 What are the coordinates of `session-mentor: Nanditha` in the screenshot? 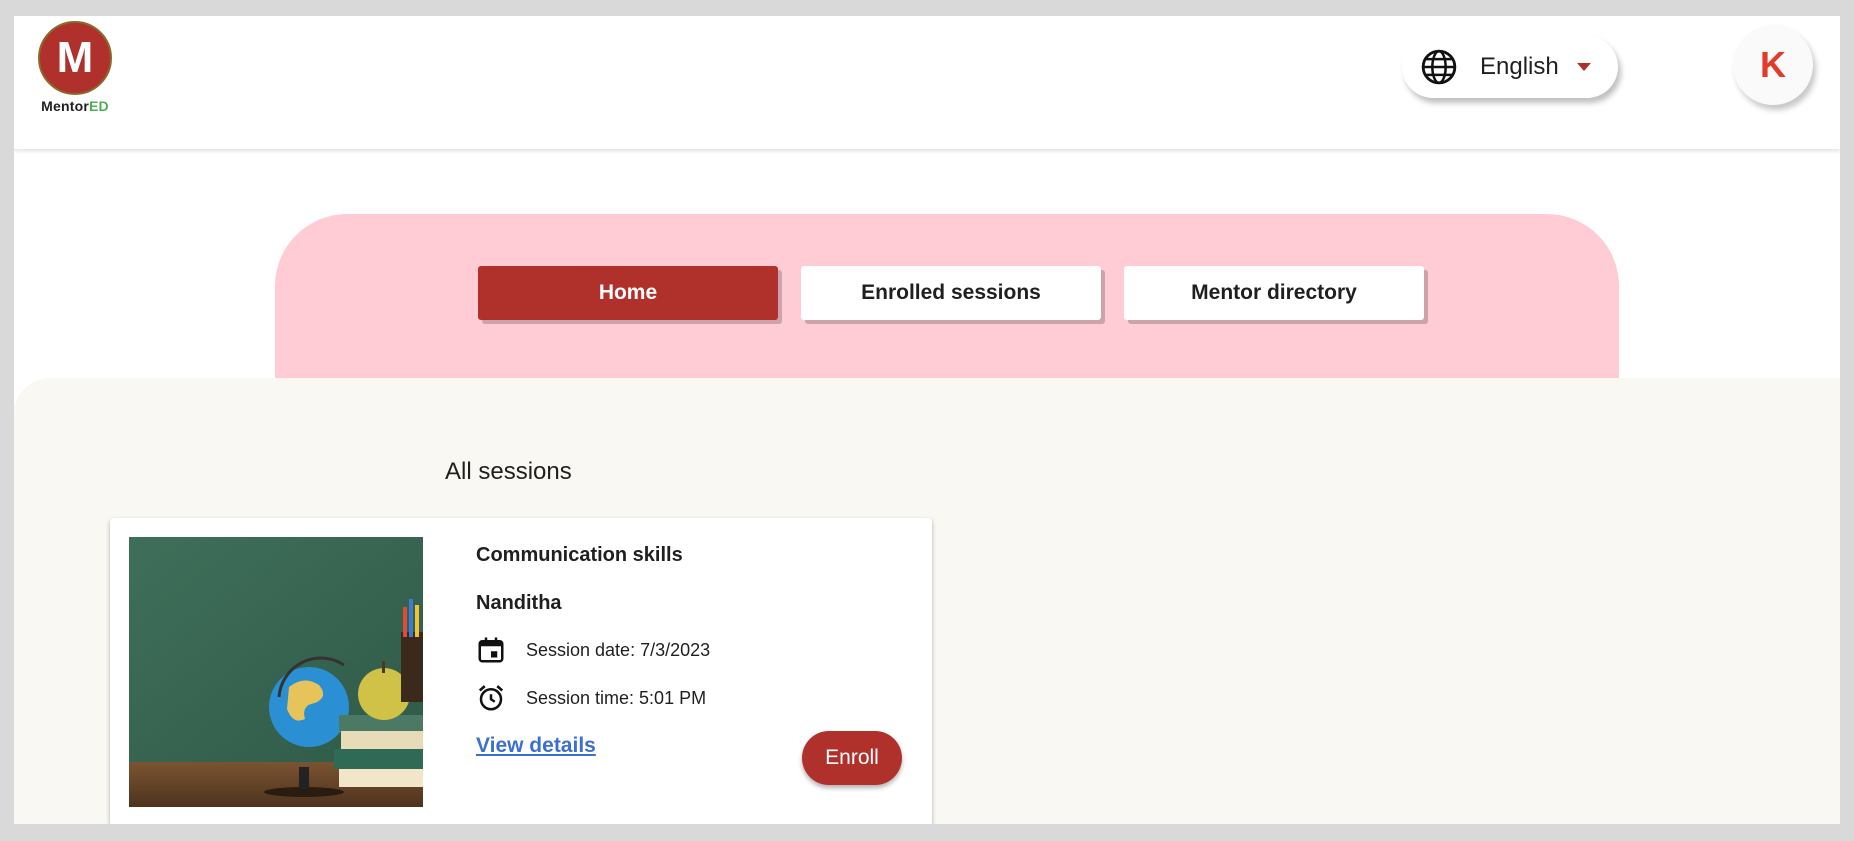 It's located at (519, 603).